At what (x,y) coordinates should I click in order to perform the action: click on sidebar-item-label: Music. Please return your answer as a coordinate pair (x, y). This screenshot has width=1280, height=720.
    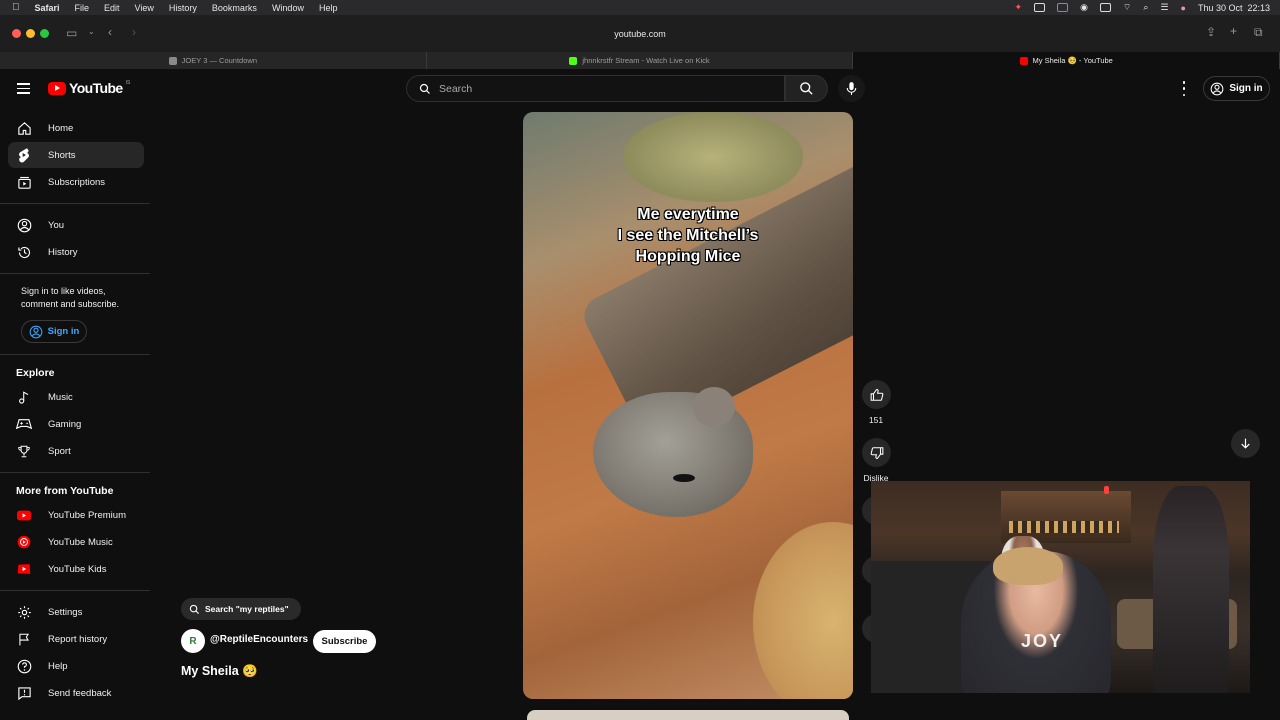
    Looking at the image, I should click on (60, 397).